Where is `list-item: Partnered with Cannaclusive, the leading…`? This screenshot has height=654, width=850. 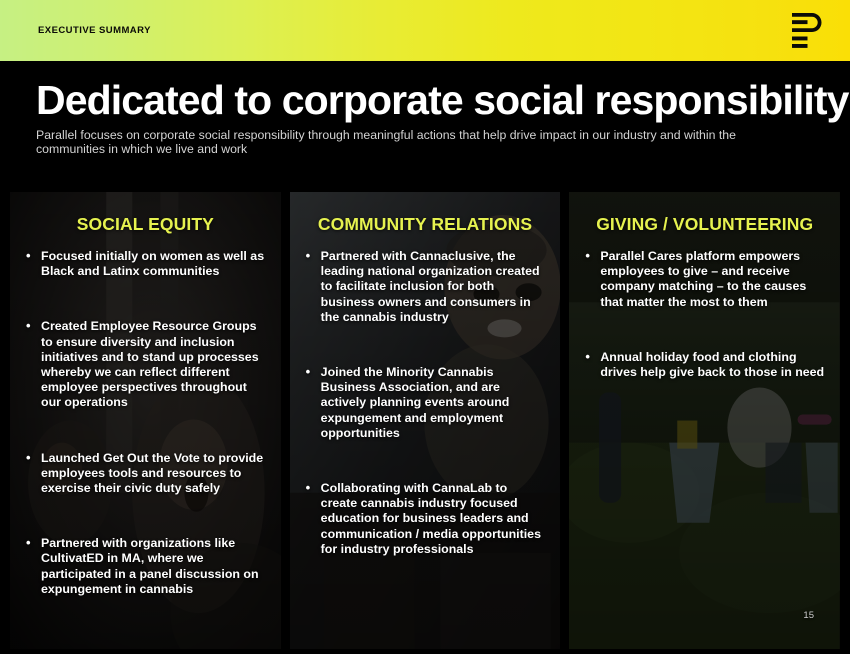 list-item: Partnered with Cannaclusive, the leading… is located at coordinates (425, 286).